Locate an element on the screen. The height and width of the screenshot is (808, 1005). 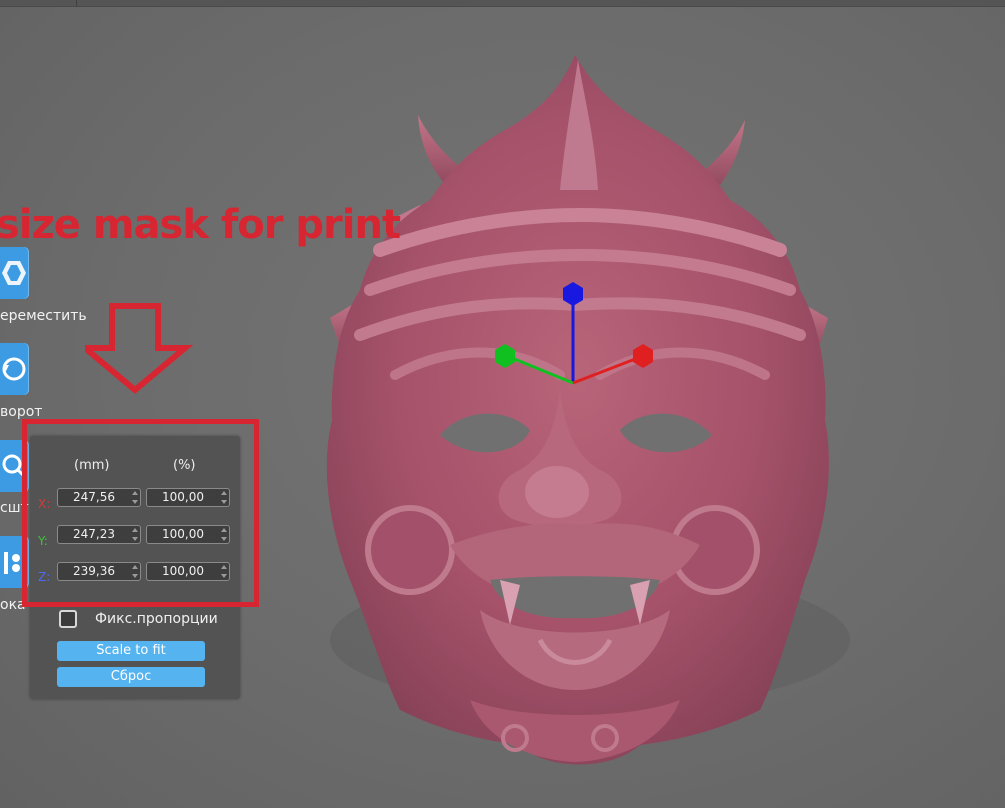
move-tool-button is located at coordinates (14, 273).